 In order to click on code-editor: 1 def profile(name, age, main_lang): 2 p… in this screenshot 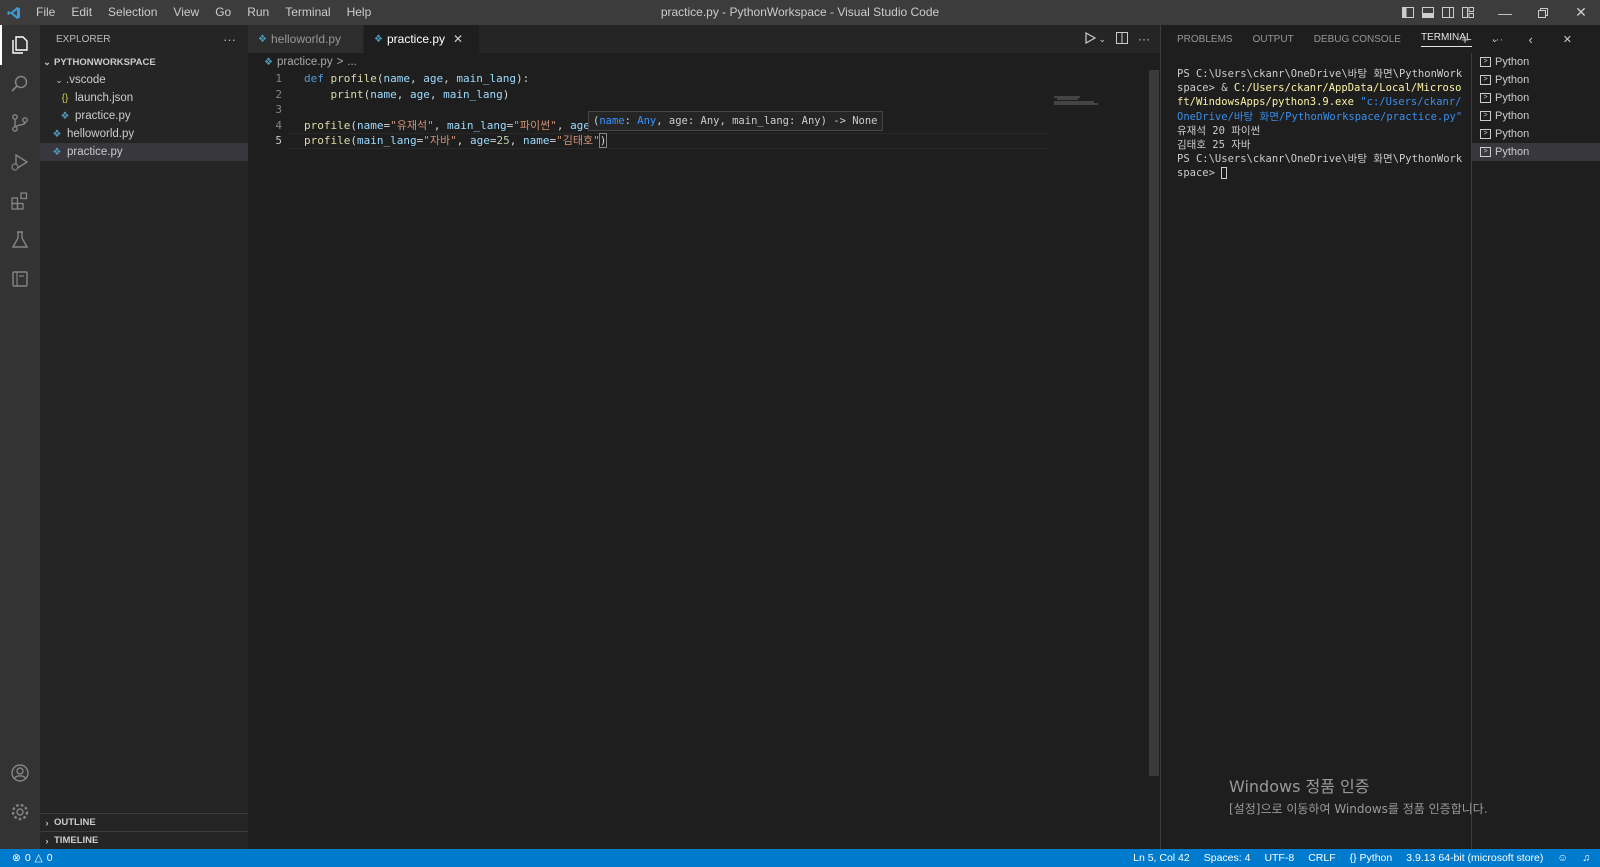, I will do `click(704, 110)`.